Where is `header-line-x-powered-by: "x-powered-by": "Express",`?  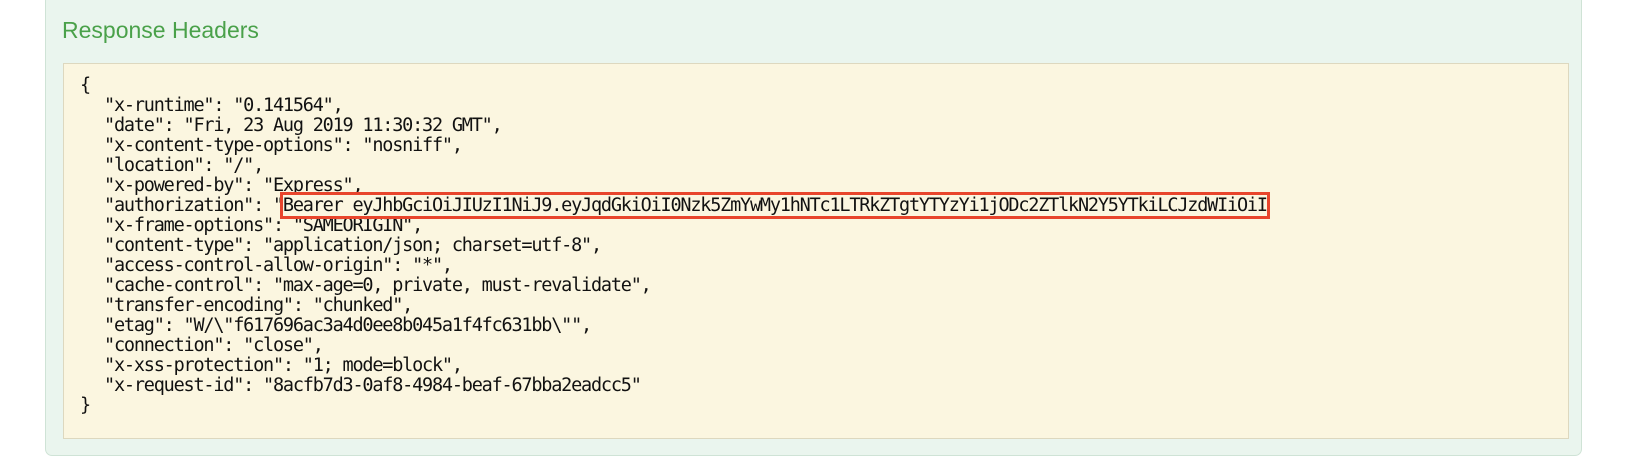 header-line-x-powered-by: "x-powered-by": "Express", is located at coordinates (824, 186).